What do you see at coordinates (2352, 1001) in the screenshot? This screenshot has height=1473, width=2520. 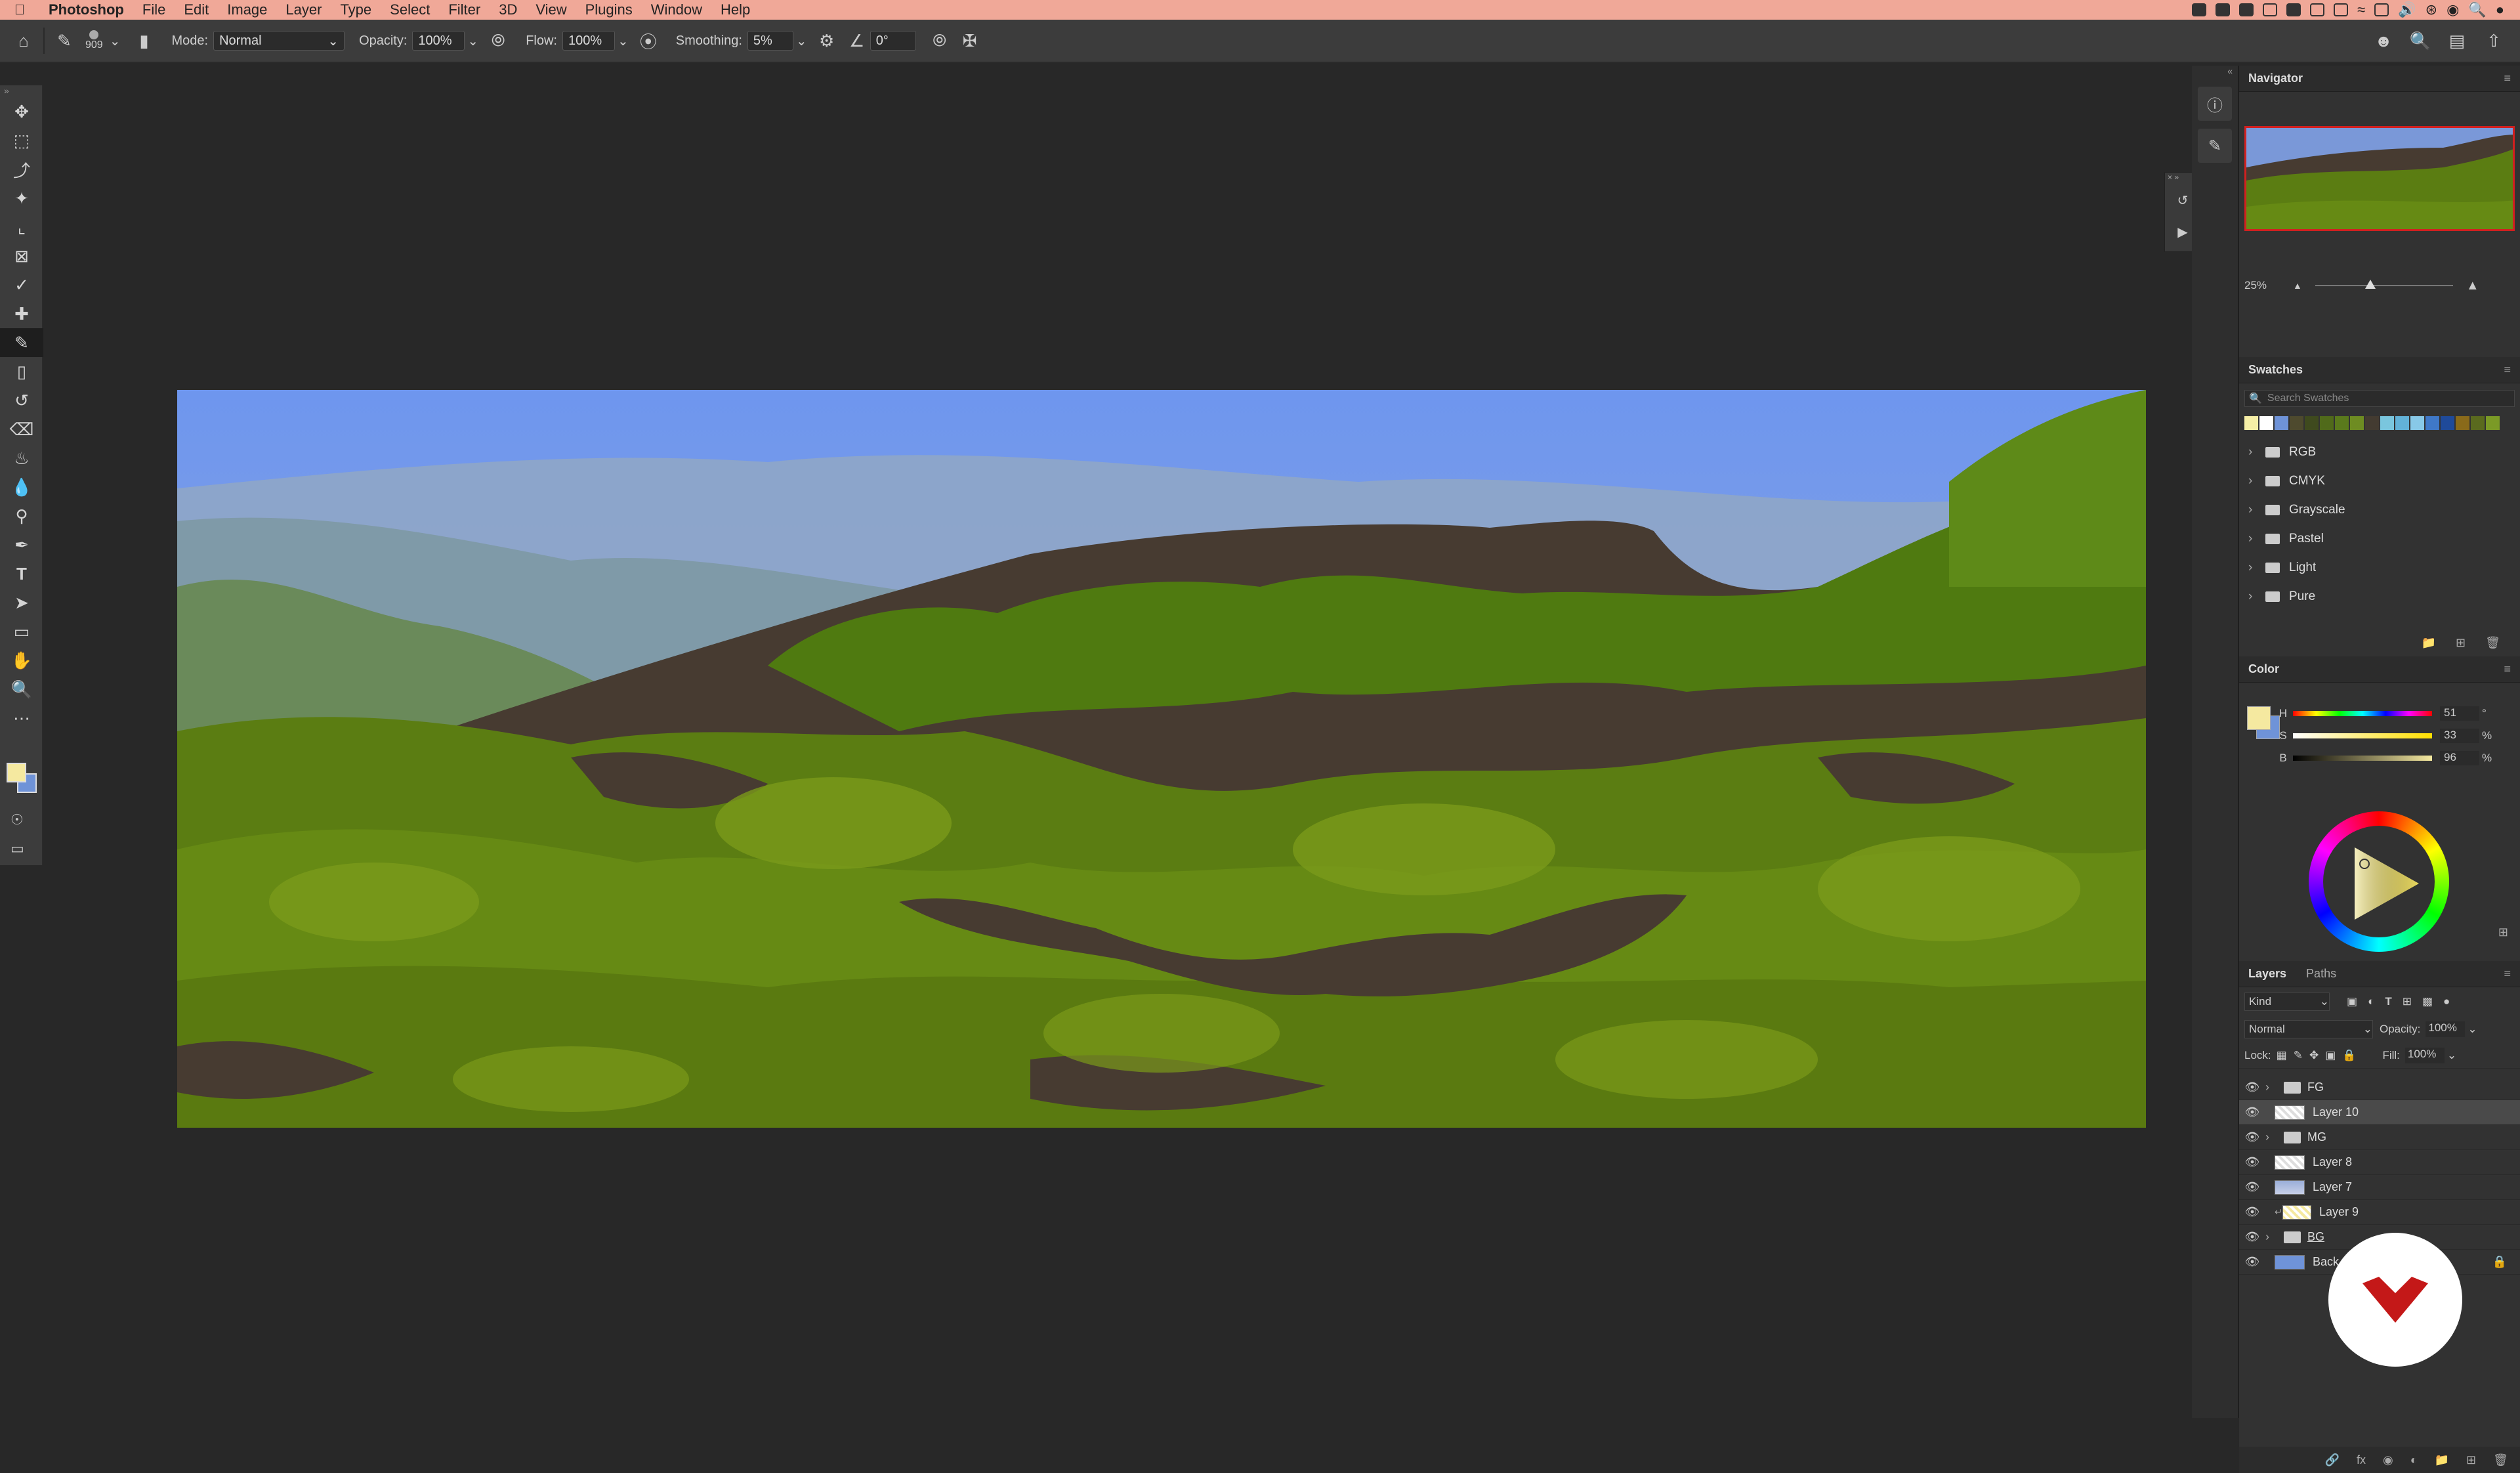 I see `pixel-filter-icon: ▣` at bounding box center [2352, 1001].